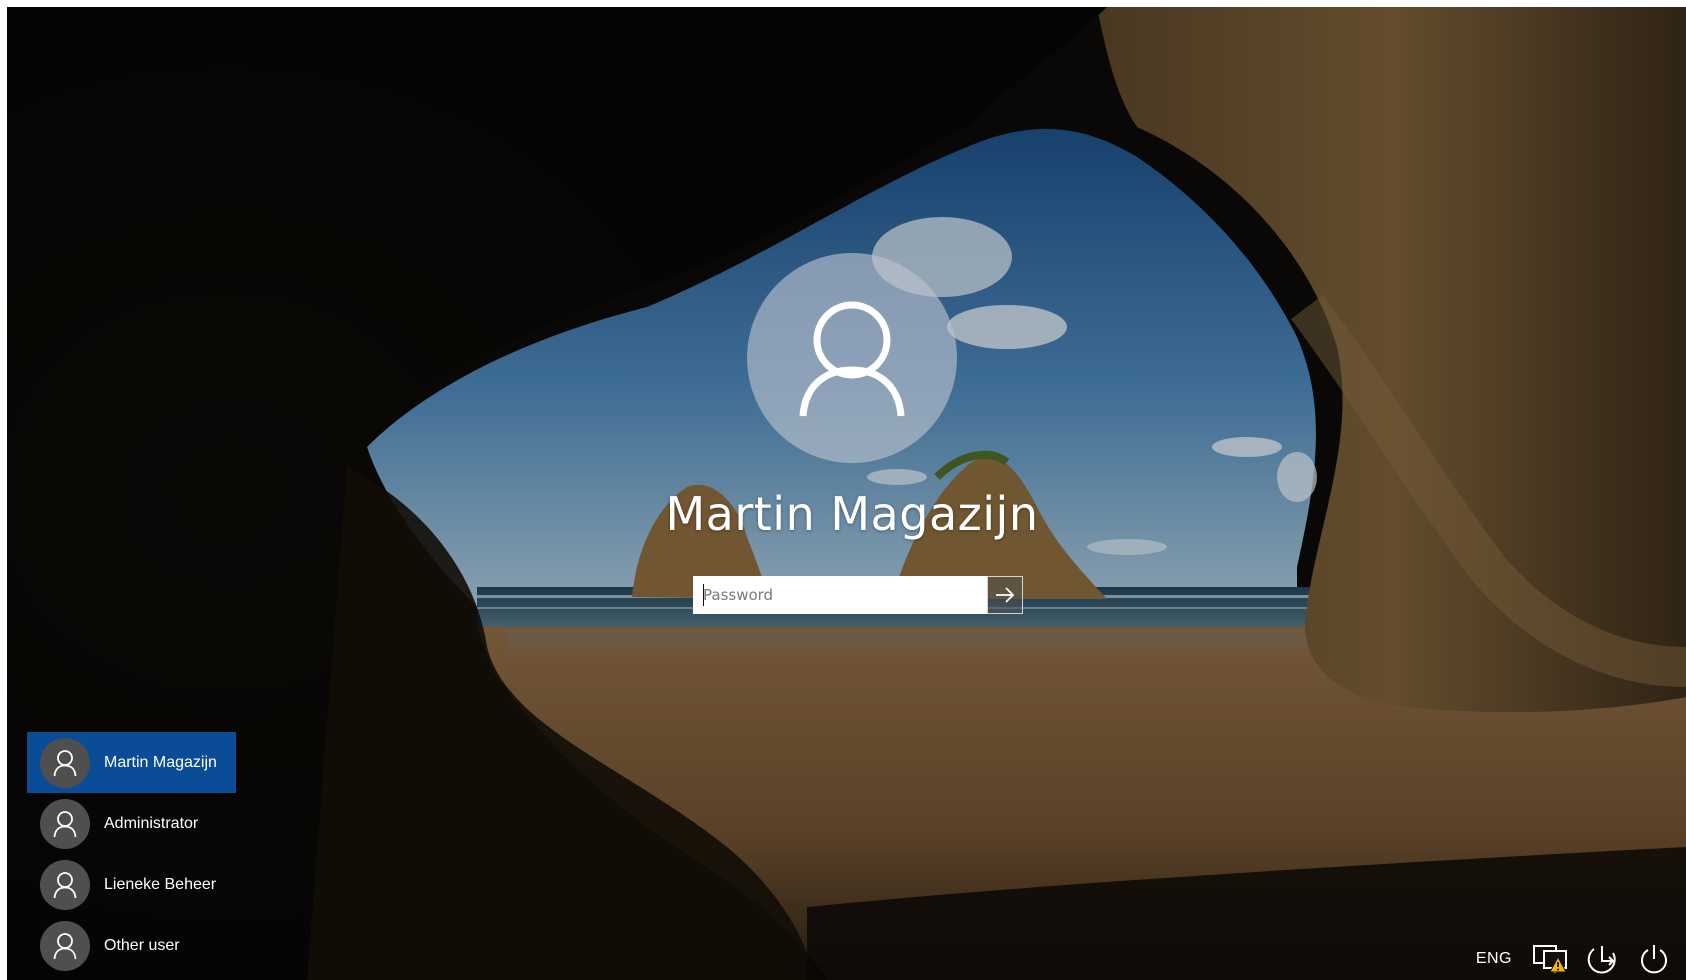  I want to click on user-tile-administrator: Administrator, so click(131, 823).